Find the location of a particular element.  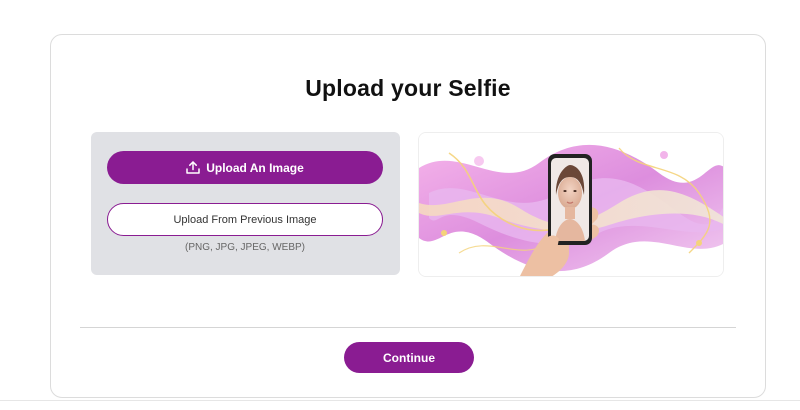

upload-previous-button: Upload From Previous Image is located at coordinates (245, 219).